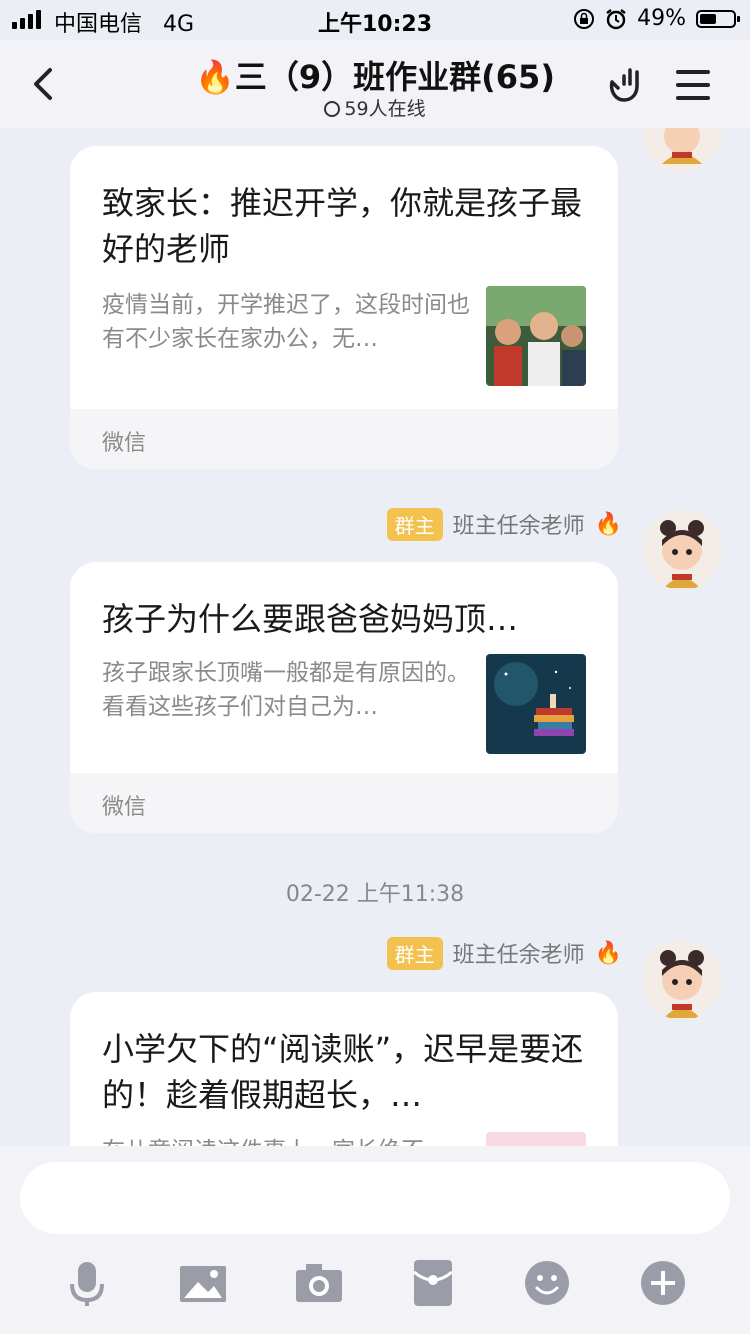 The height and width of the screenshot is (1334, 750). I want to click on article-summary: 在儿童阅读这件事上，家长绝不, so click(286, 1140).